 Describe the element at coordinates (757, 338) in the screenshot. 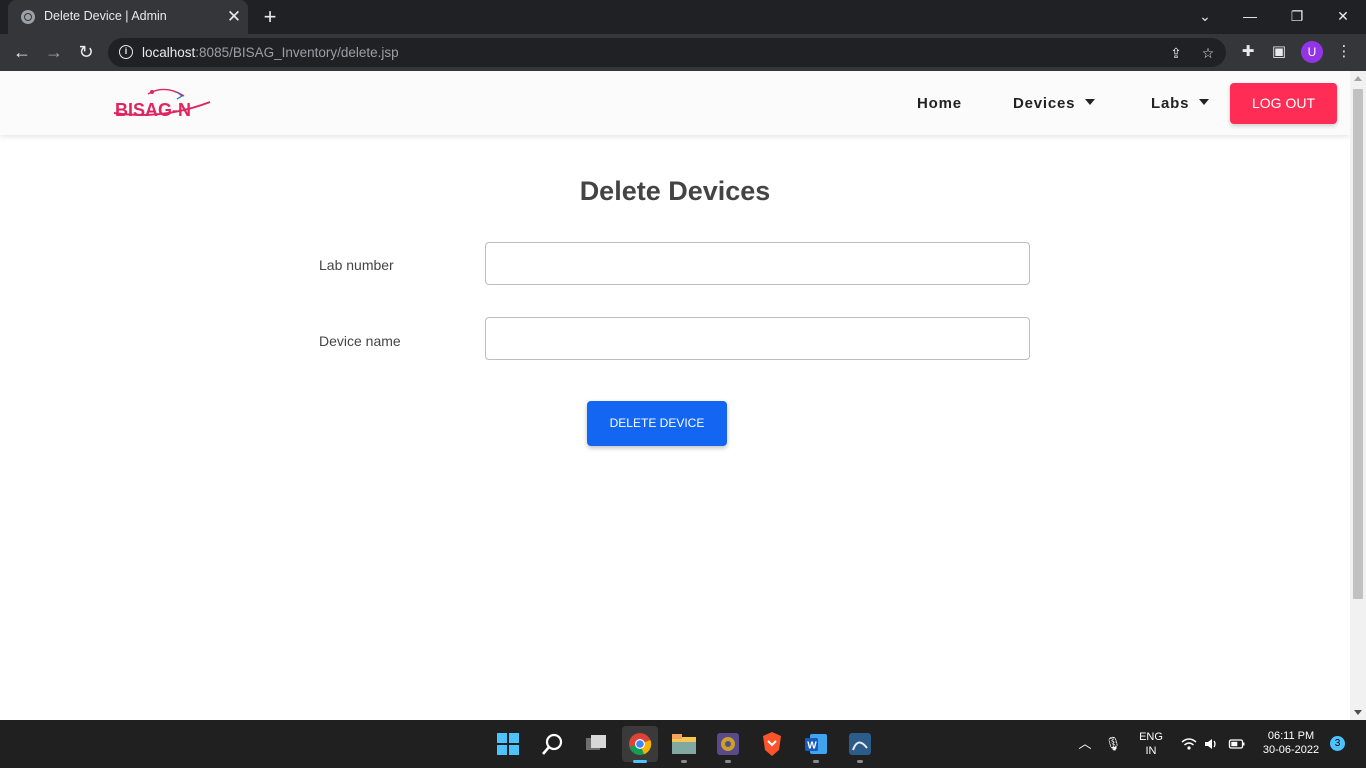

I see `device-name-input` at that location.